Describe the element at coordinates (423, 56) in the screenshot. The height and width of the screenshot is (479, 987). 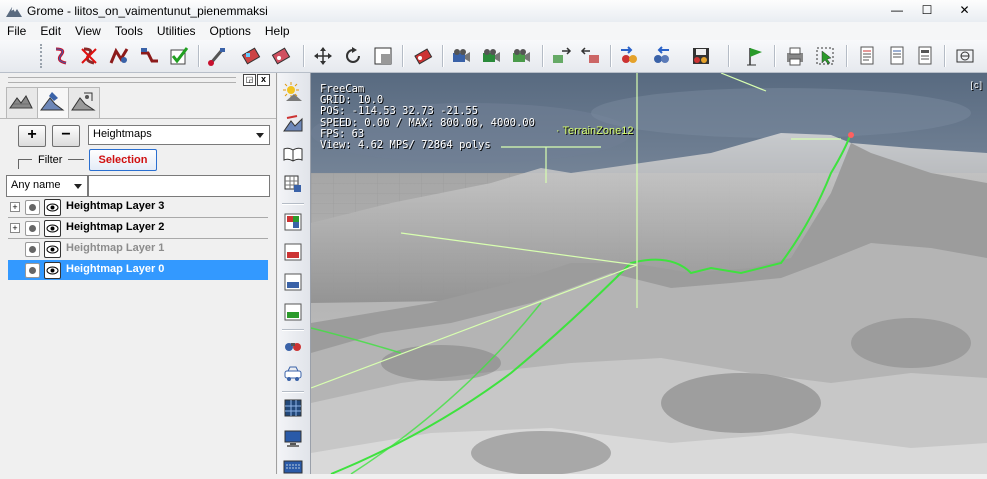
I see `object-tool-icon` at that location.